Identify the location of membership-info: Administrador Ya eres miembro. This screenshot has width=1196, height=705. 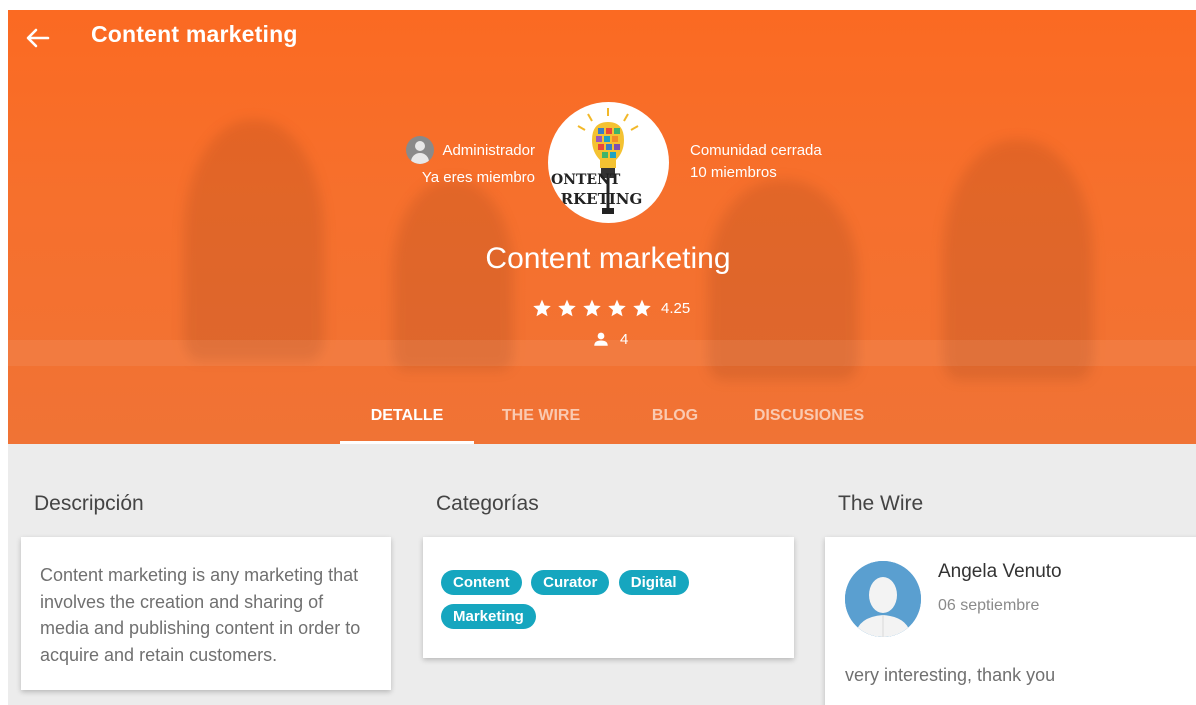
(470, 163).